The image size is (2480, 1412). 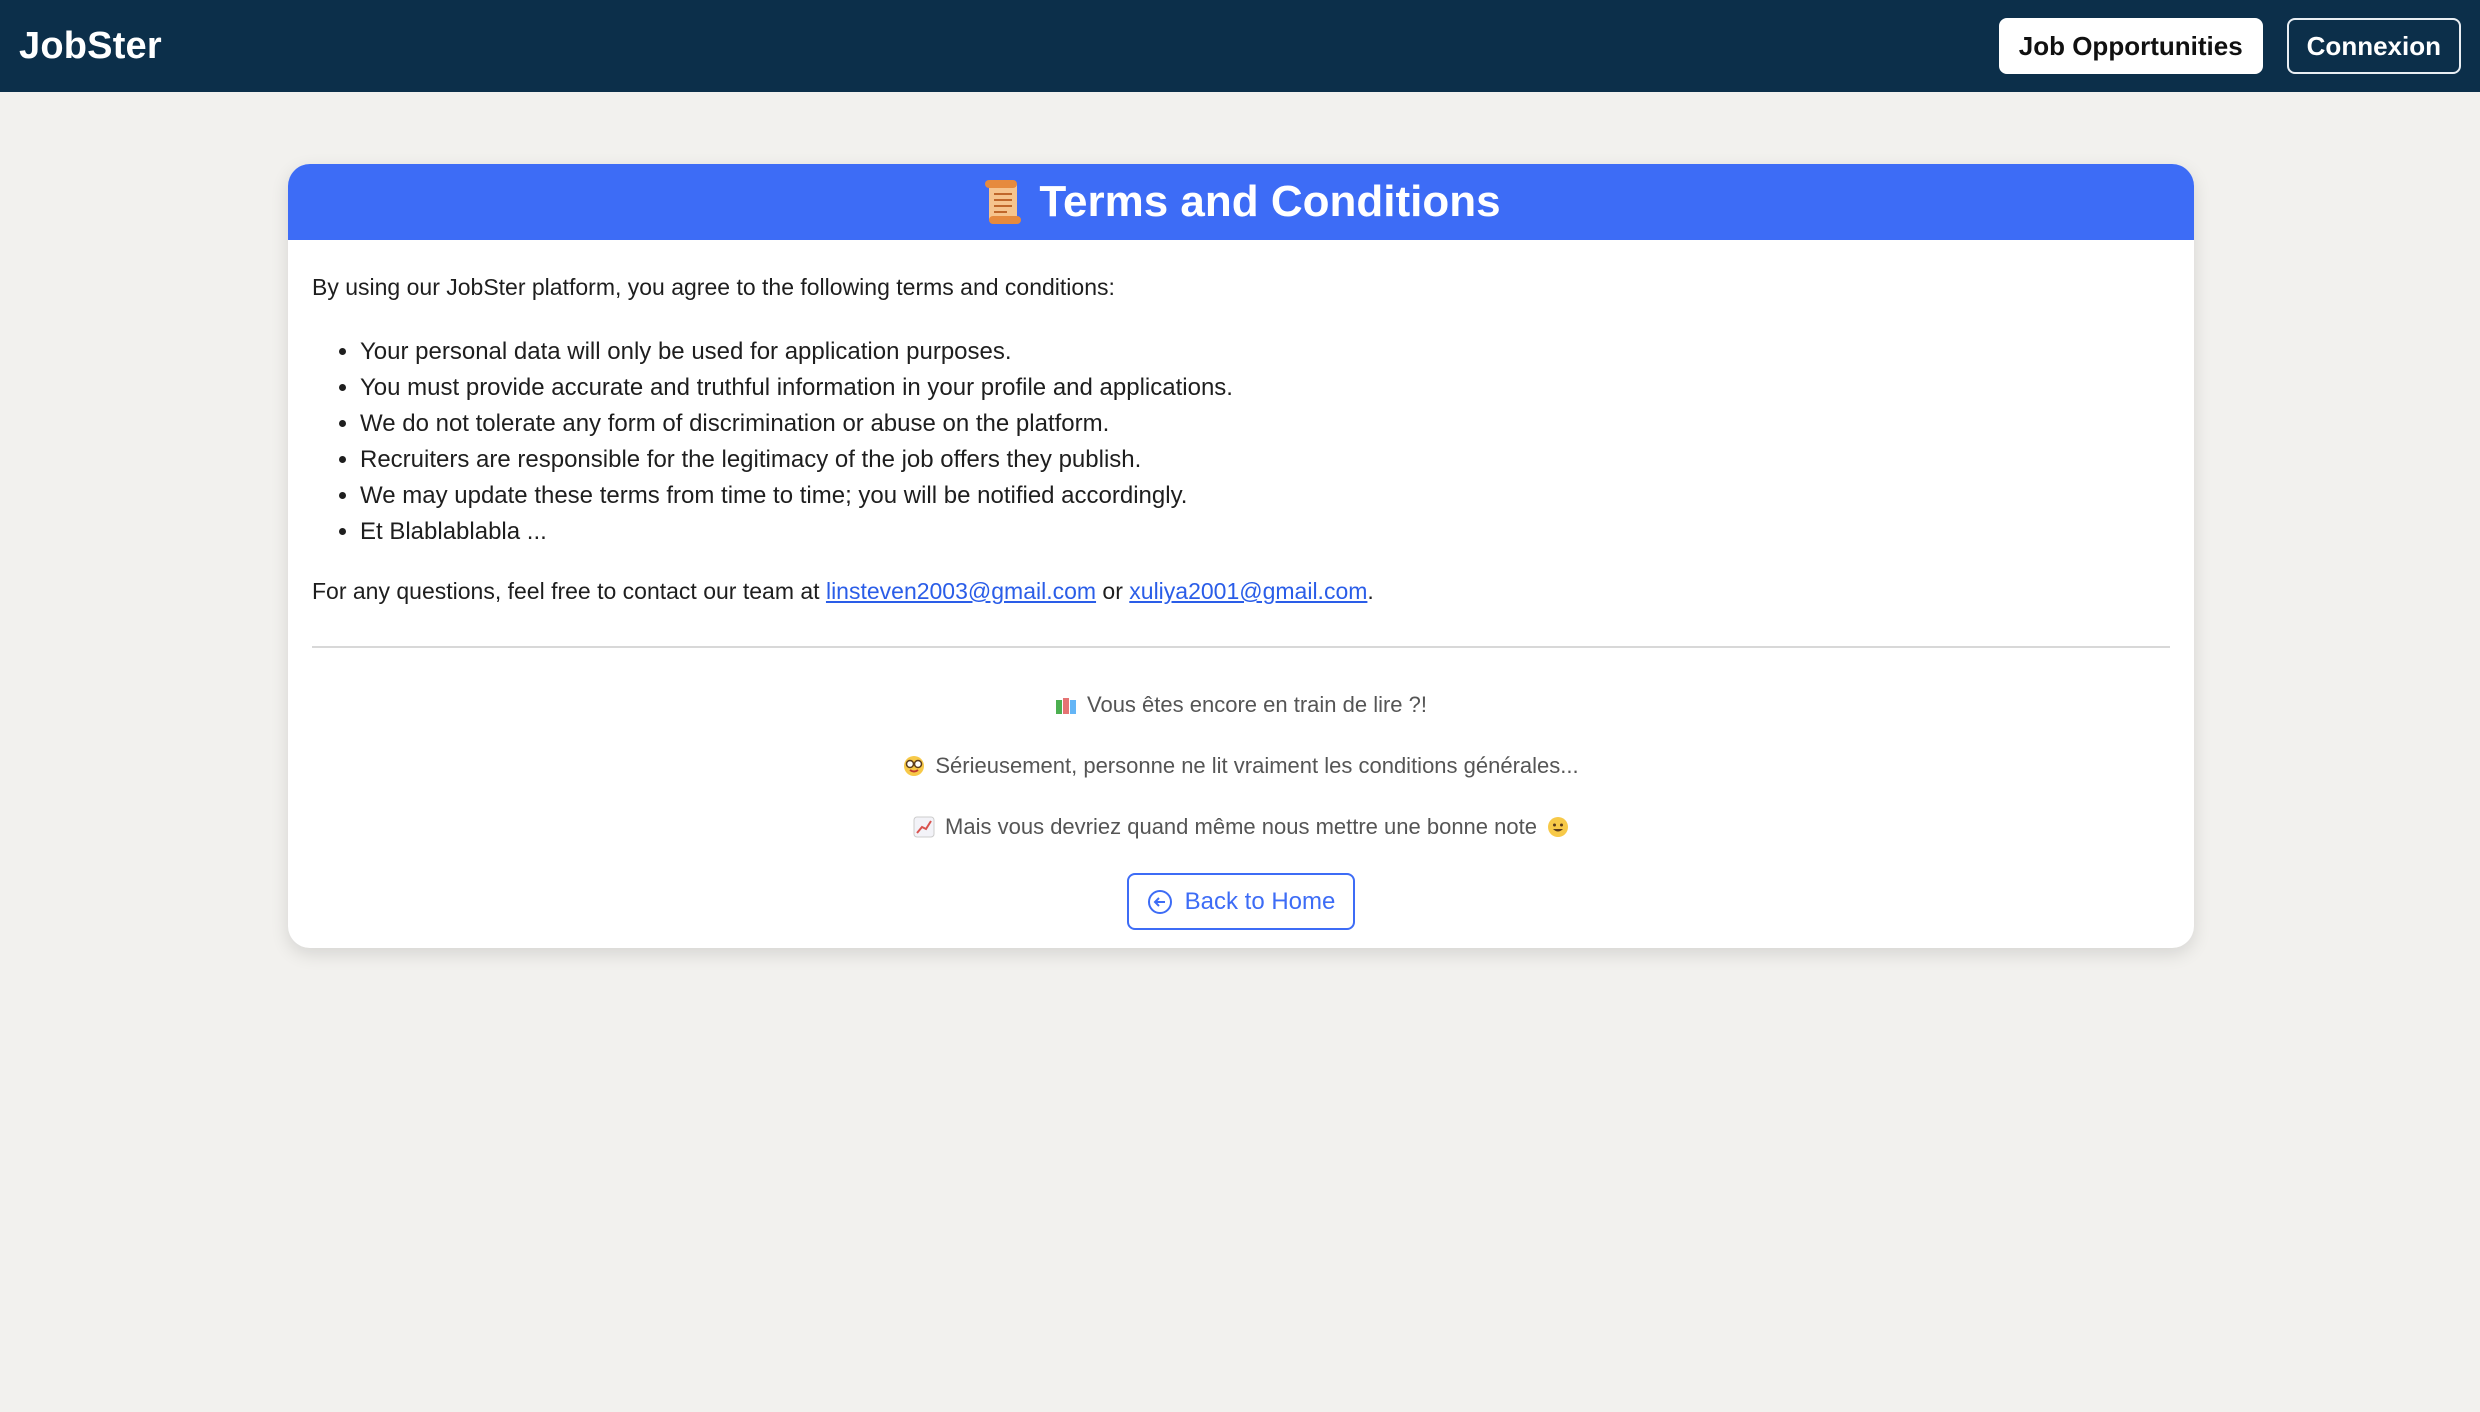 What do you see at coordinates (924, 827) in the screenshot?
I see `chart-increasing-icon` at bounding box center [924, 827].